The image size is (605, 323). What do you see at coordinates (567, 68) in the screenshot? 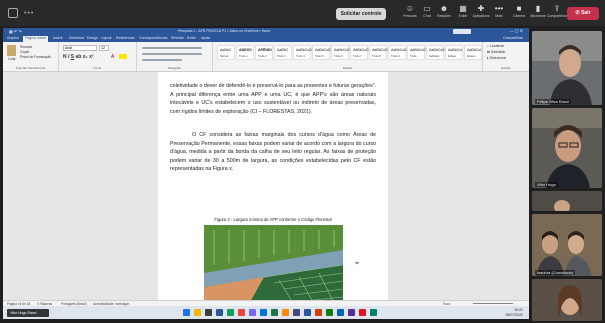
I see `participant-tile-1: Felipe Silva Ranzi` at bounding box center [567, 68].